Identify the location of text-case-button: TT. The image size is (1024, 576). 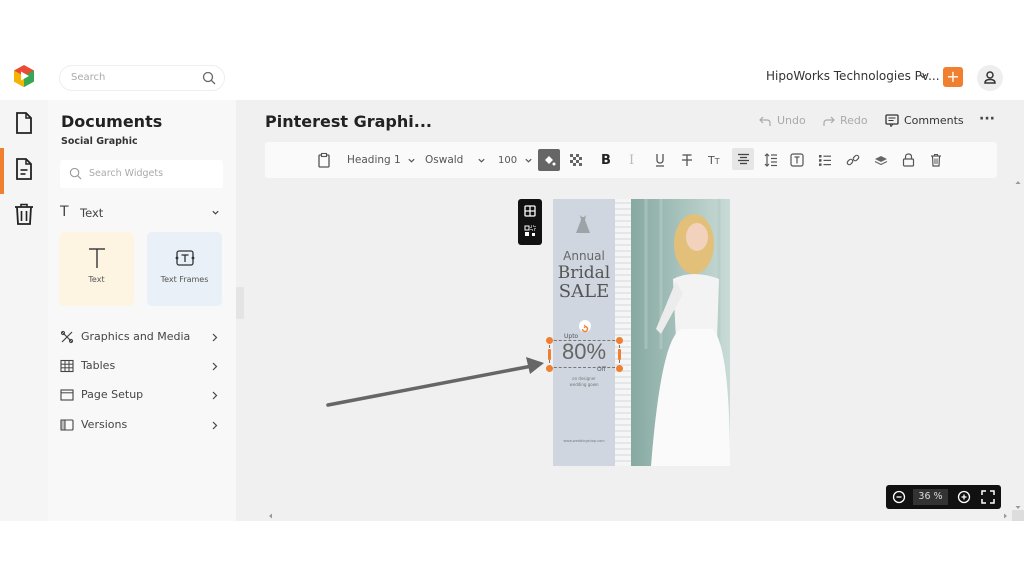
(714, 160).